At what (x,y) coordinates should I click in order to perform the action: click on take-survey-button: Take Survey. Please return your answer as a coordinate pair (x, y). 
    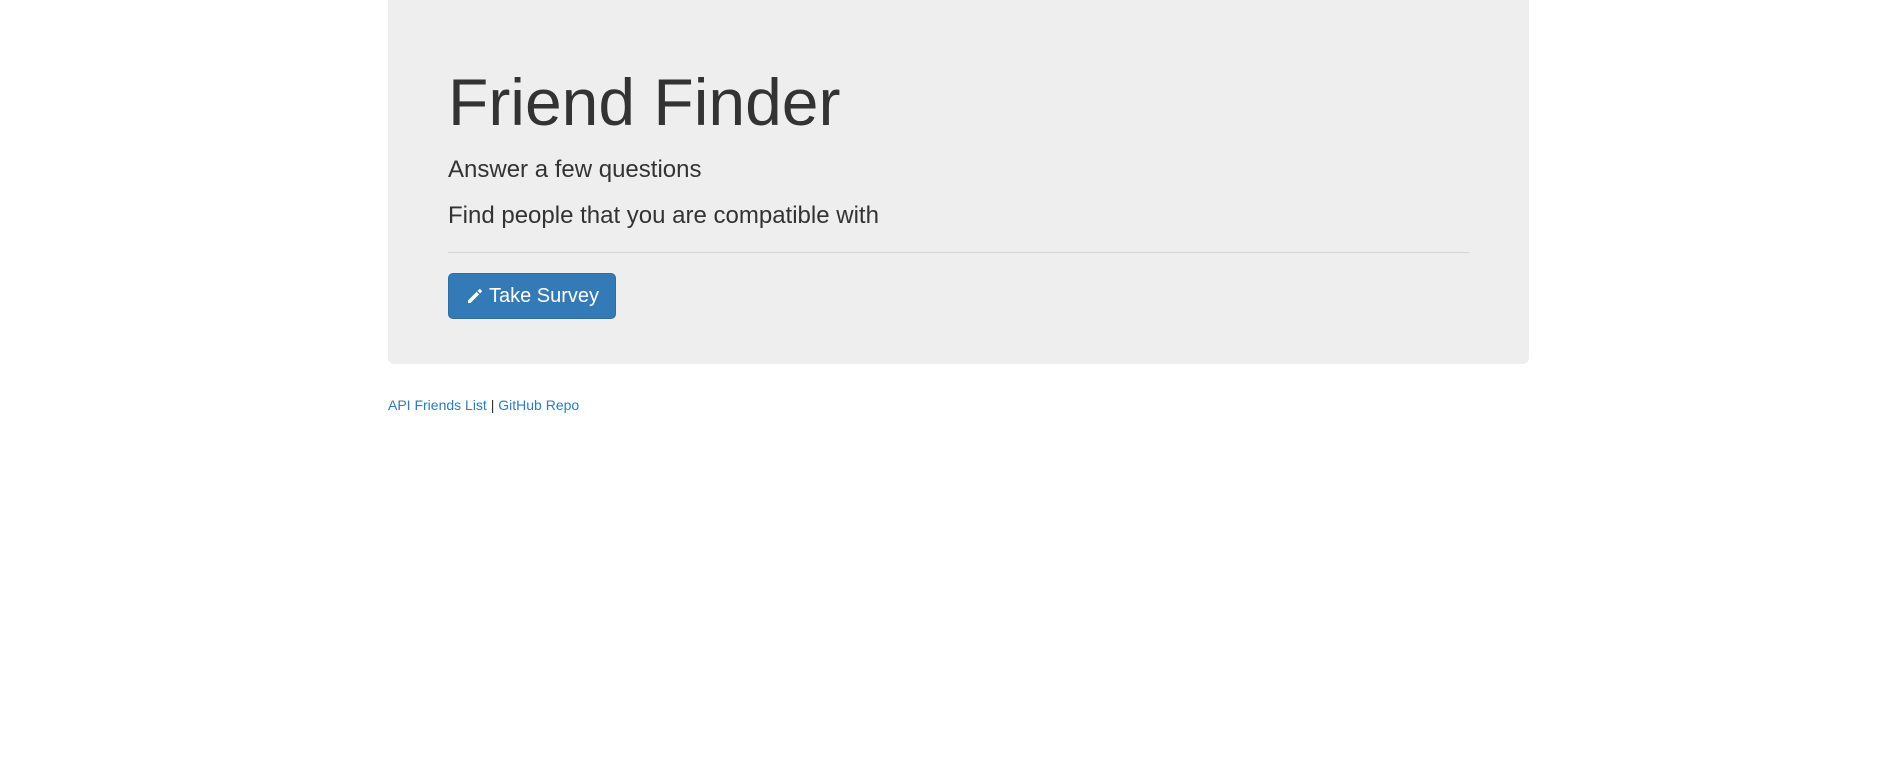
    Looking at the image, I should click on (532, 296).